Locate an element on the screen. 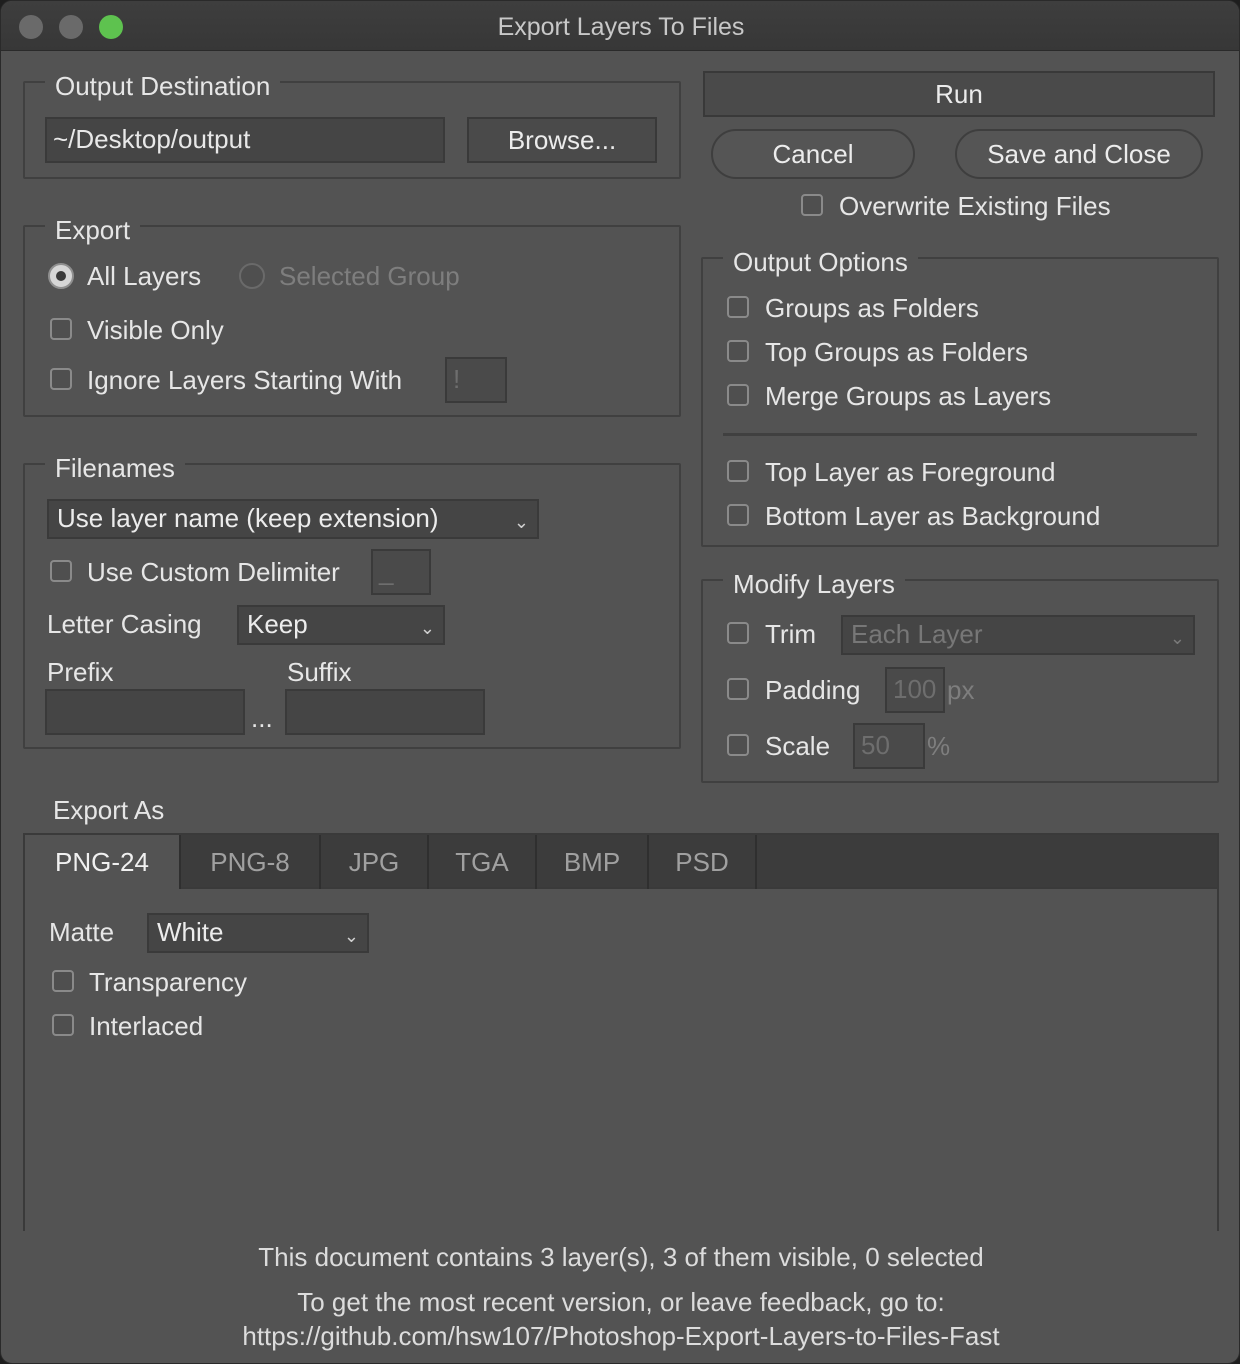  all-layers-label: All Layers is located at coordinates (144, 276).